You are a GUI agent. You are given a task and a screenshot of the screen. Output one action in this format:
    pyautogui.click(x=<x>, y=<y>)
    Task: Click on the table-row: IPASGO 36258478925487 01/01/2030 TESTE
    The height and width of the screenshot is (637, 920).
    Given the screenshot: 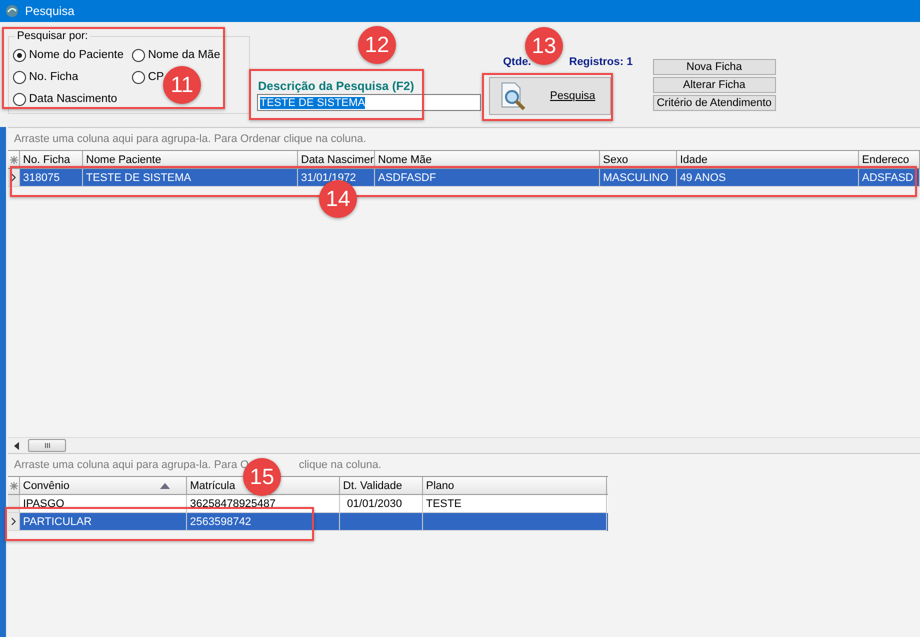 What is the action you would take?
    pyautogui.click(x=308, y=504)
    